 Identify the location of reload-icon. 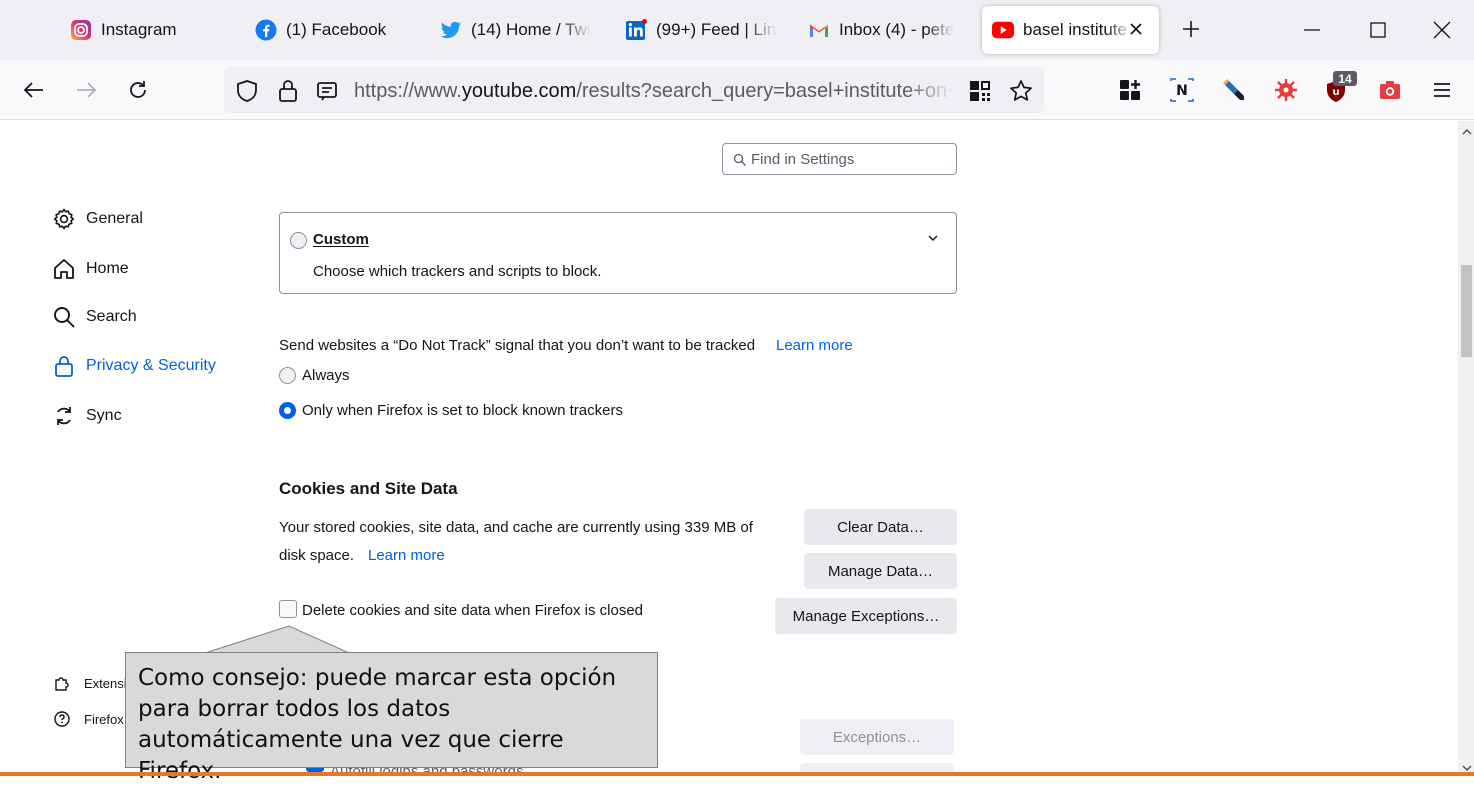
(138, 90).